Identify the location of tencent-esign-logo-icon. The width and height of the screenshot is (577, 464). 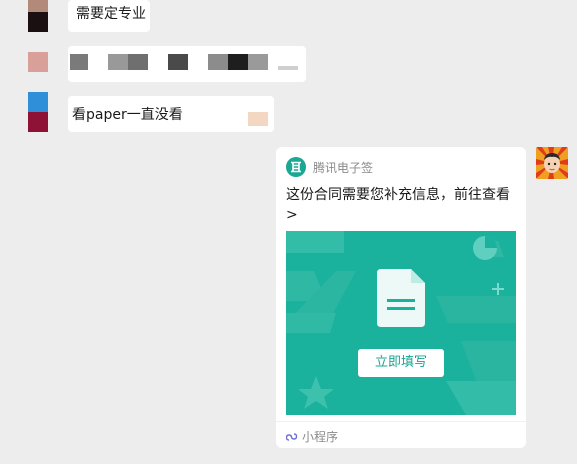
(296, 167).